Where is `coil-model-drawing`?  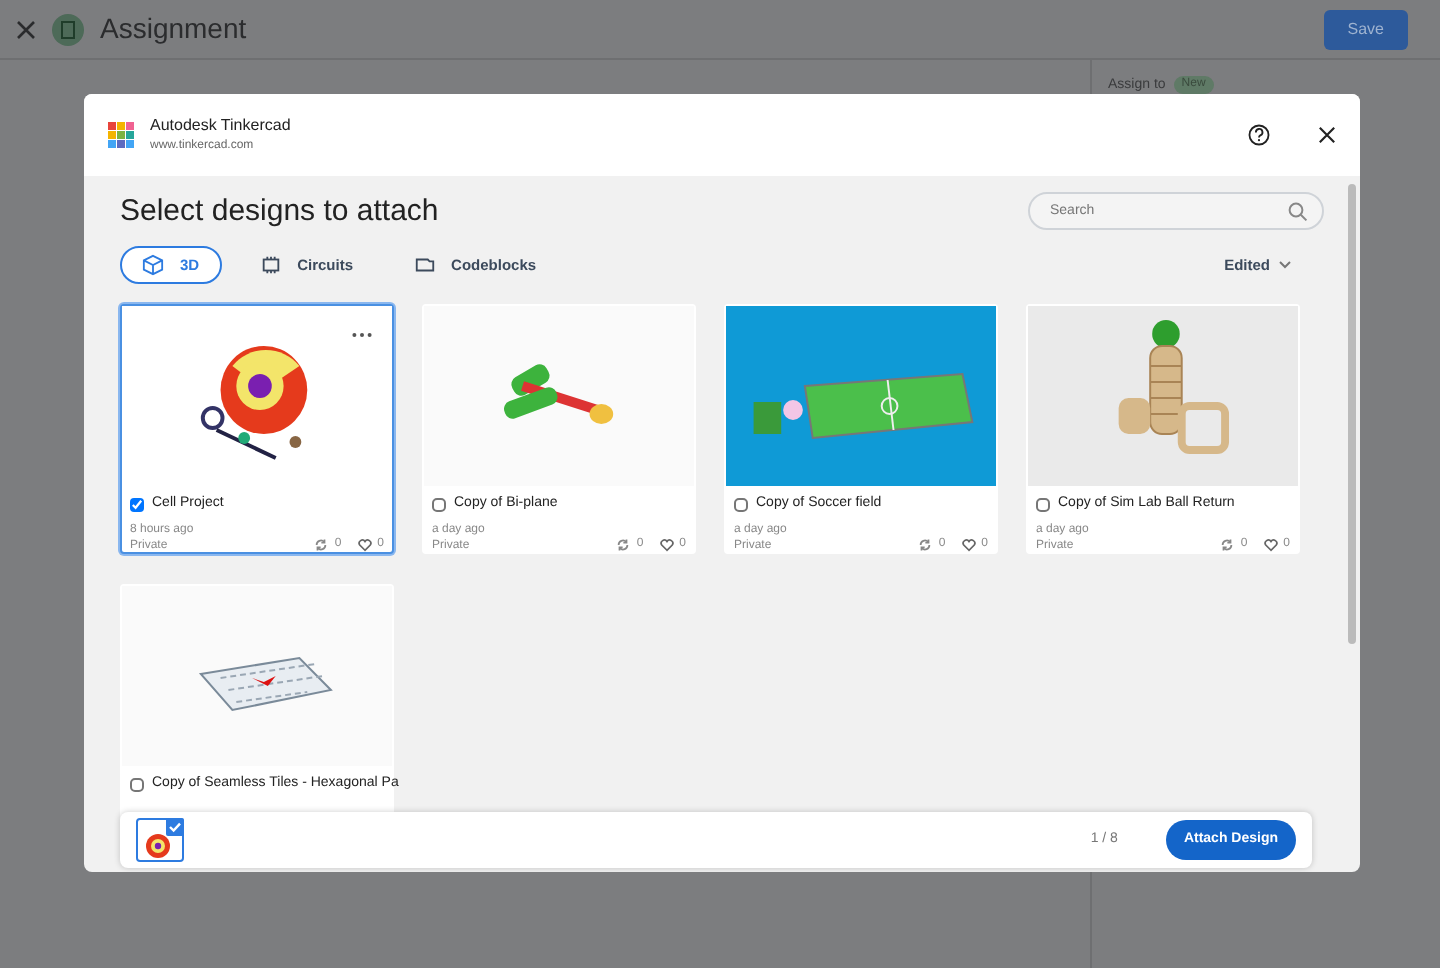 coil-model-drawing is located at coordinates (1174, 387).